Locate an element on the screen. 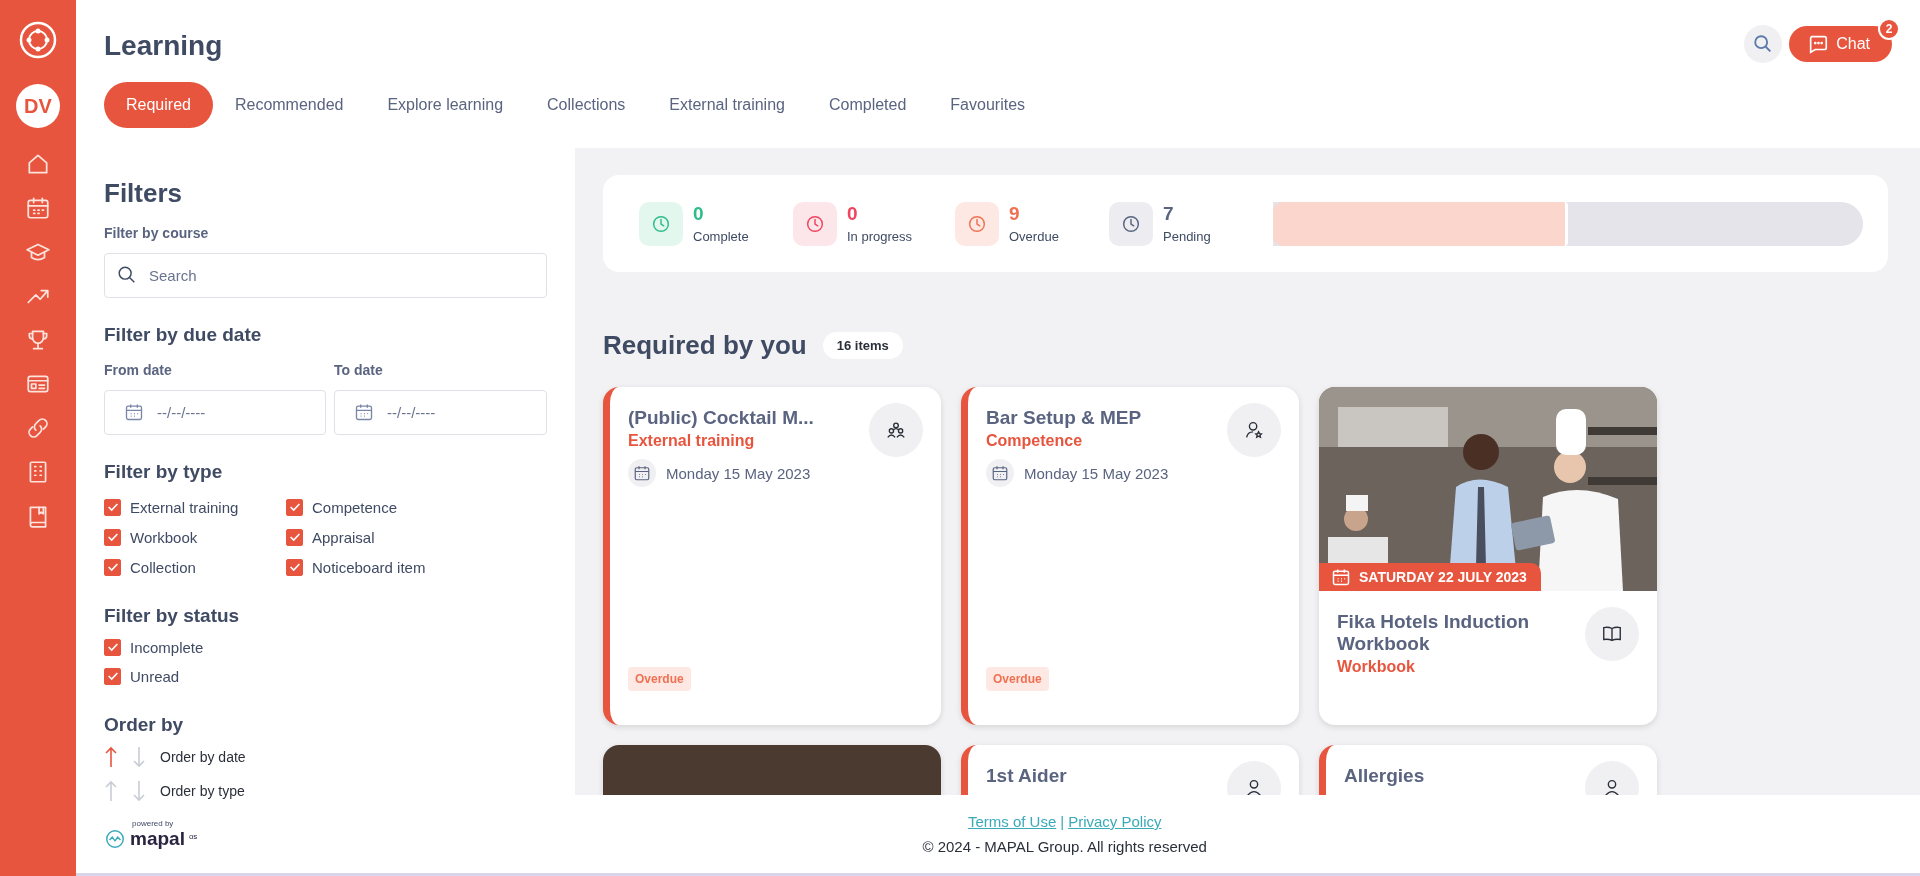 The width and height of the screenshot is (1920, 876). section-heading: Filter by status is located at coordinates (172, 616).